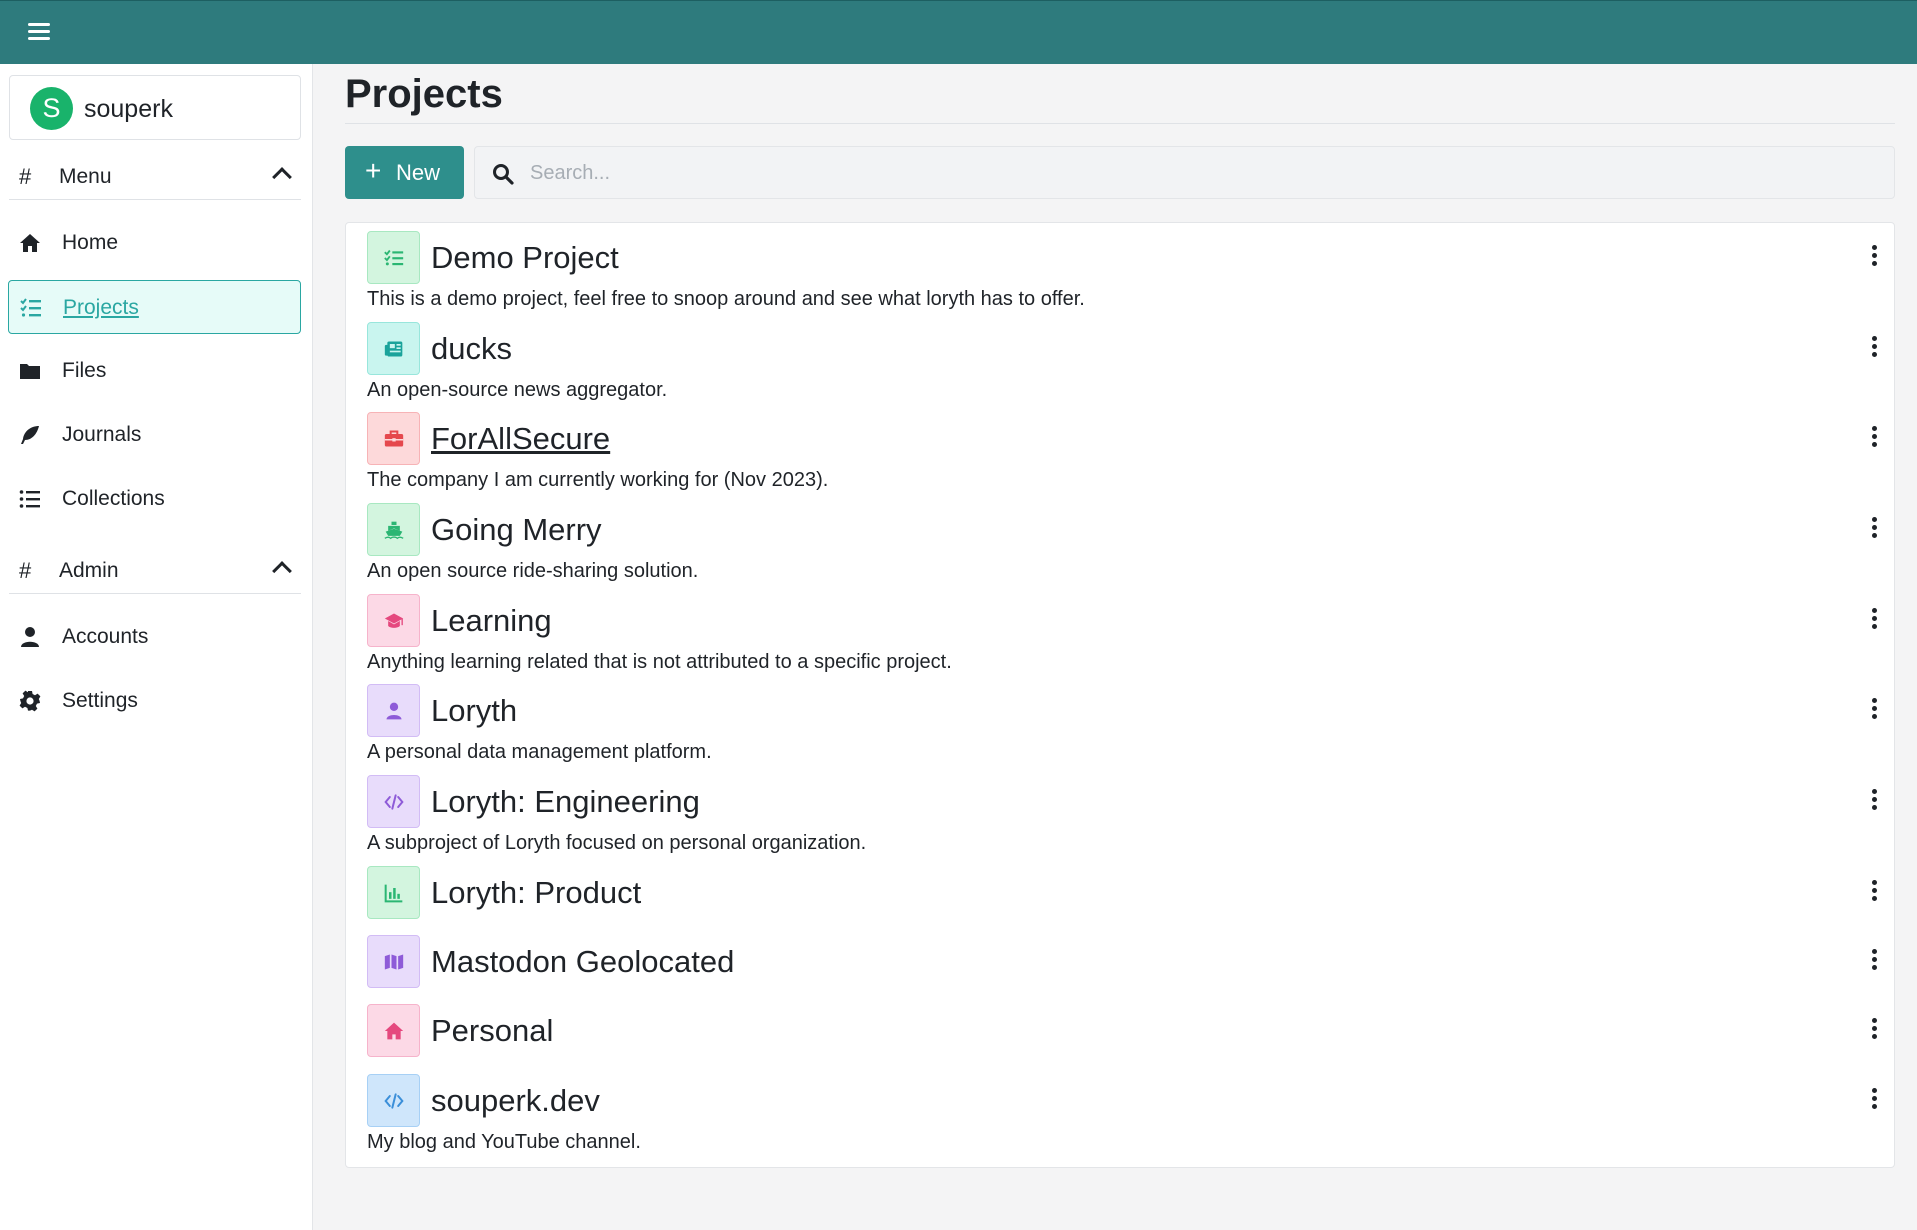  I want to click on sidebar-item-label: Journals, so click(102, 434).